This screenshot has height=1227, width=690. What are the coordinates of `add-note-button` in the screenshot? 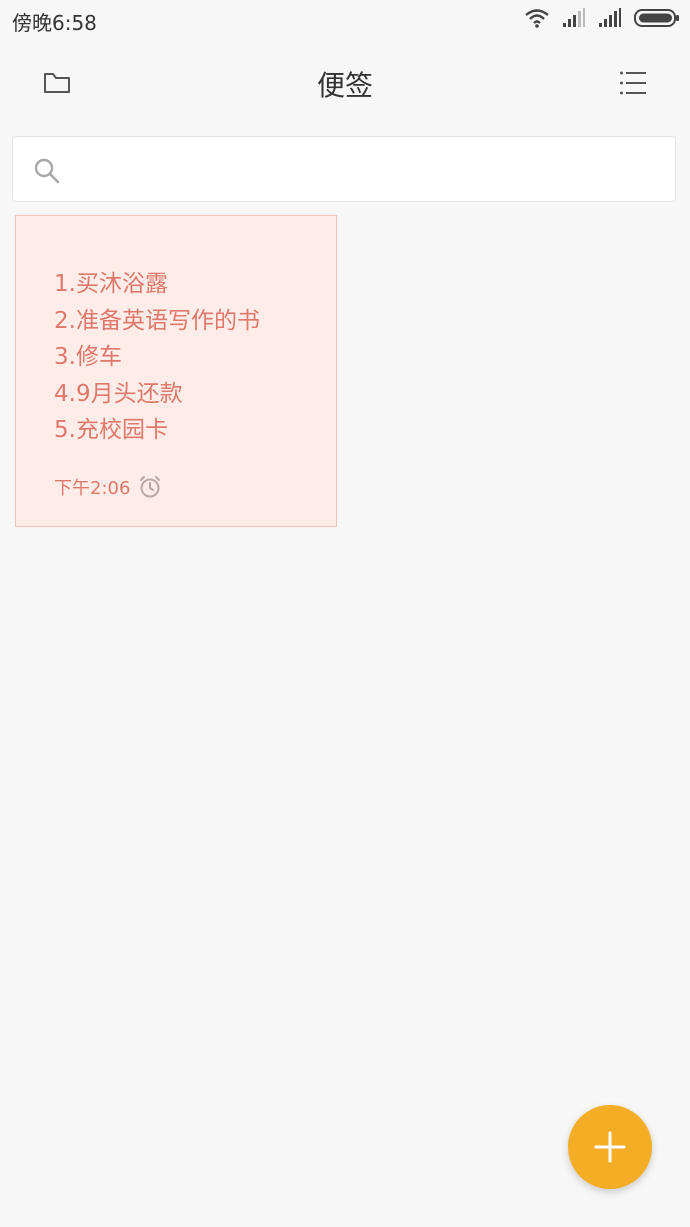 It's located at (610, 1147).